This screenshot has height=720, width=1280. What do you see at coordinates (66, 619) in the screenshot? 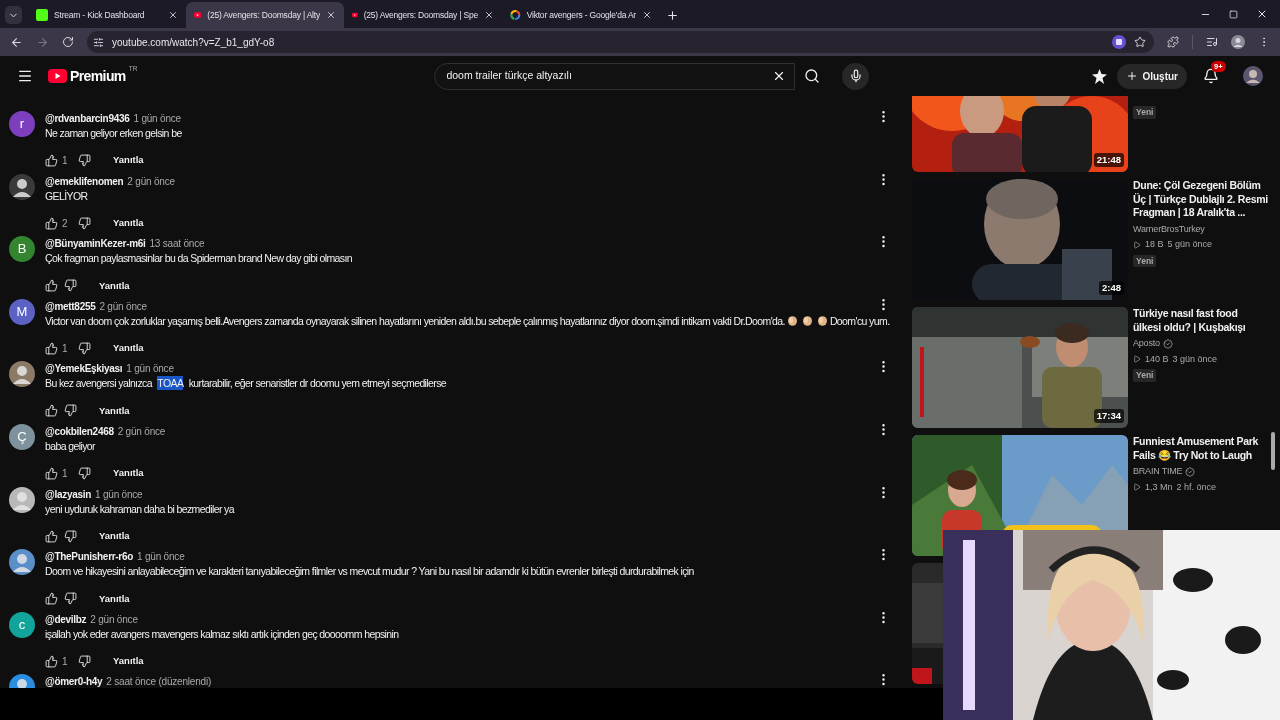
I see `comment-author: @devilbz` at bounding box center [66, 619].